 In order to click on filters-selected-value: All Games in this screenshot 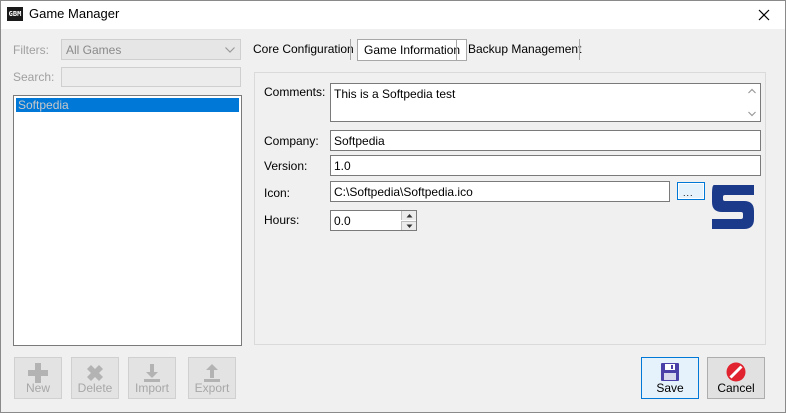, I will do `click(94, 50)`.